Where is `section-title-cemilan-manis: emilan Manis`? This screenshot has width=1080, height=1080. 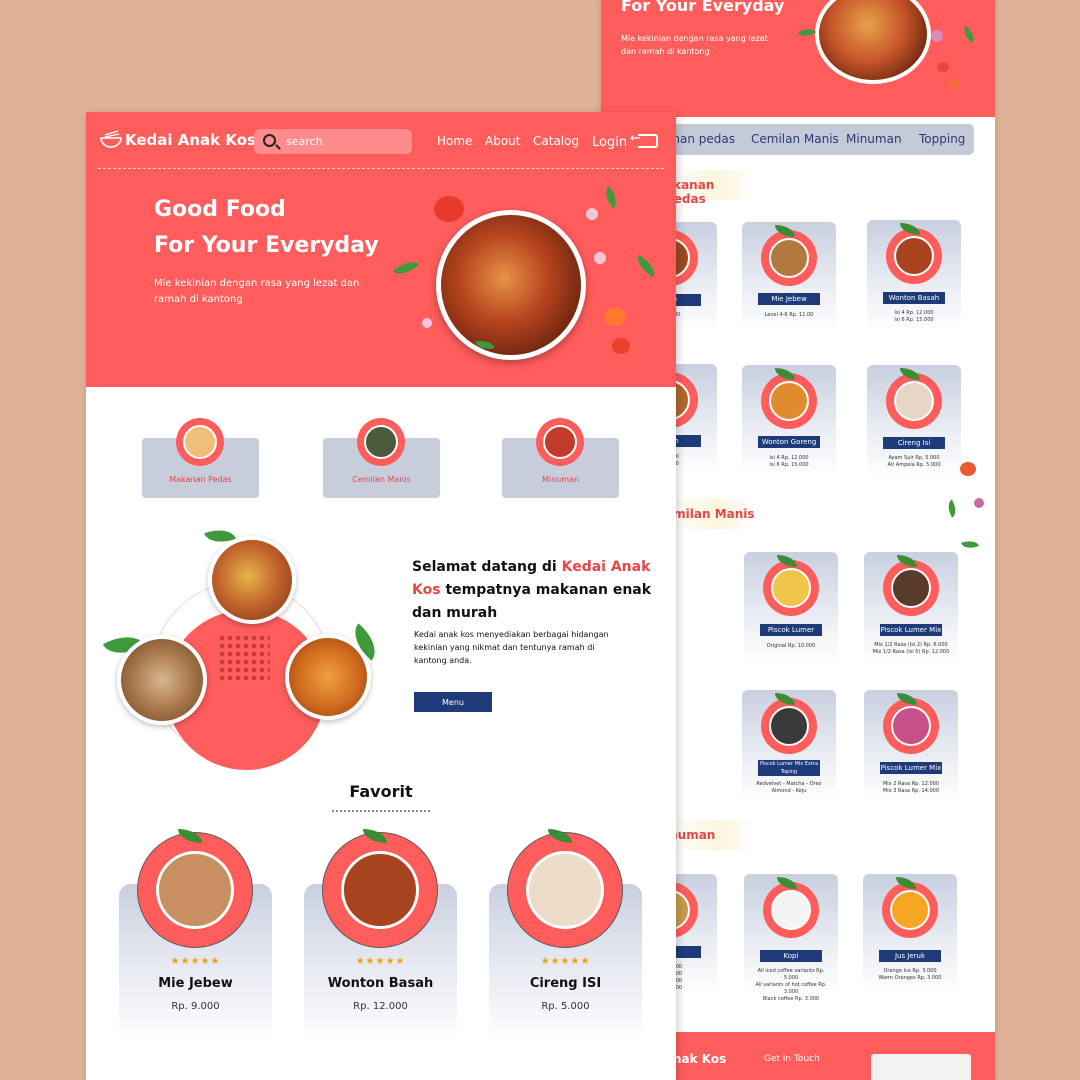
section-title-cemilan-manis: emilan Manis is located at coordinates (710, 514).